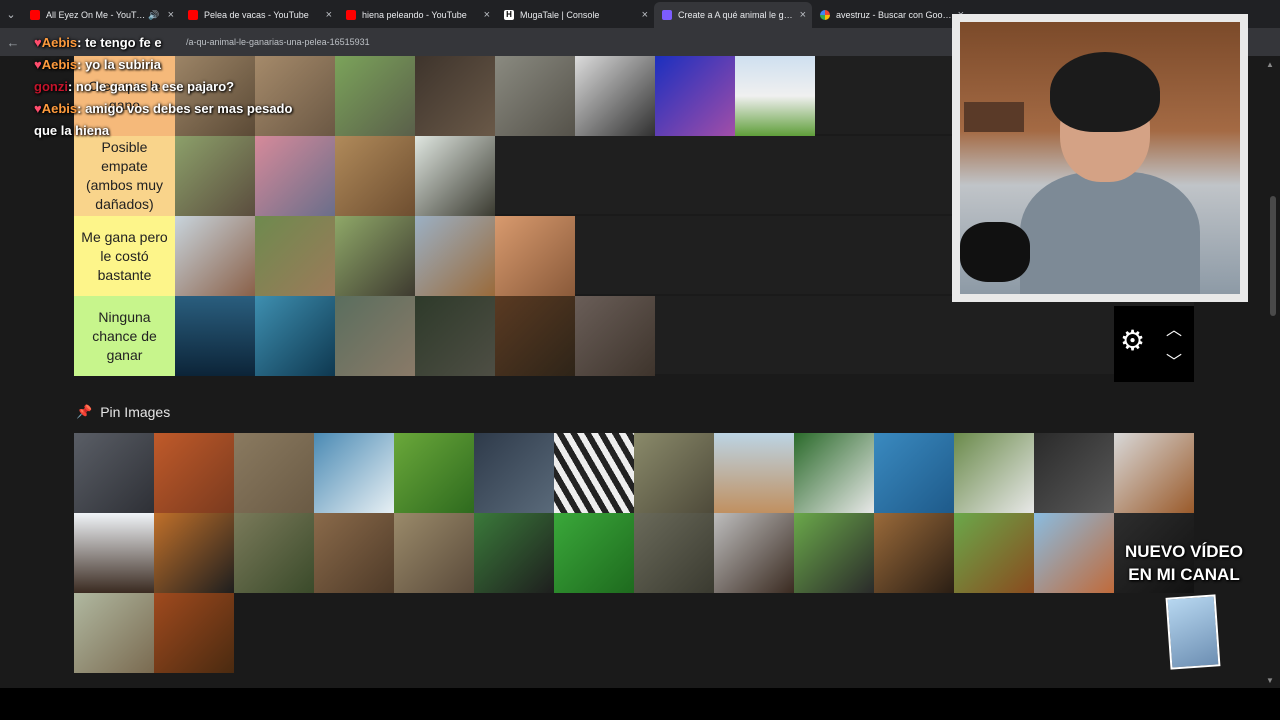 The width and height of the screenshot is (1280, 720). I want to click on hippo-image, so click(615, 336).